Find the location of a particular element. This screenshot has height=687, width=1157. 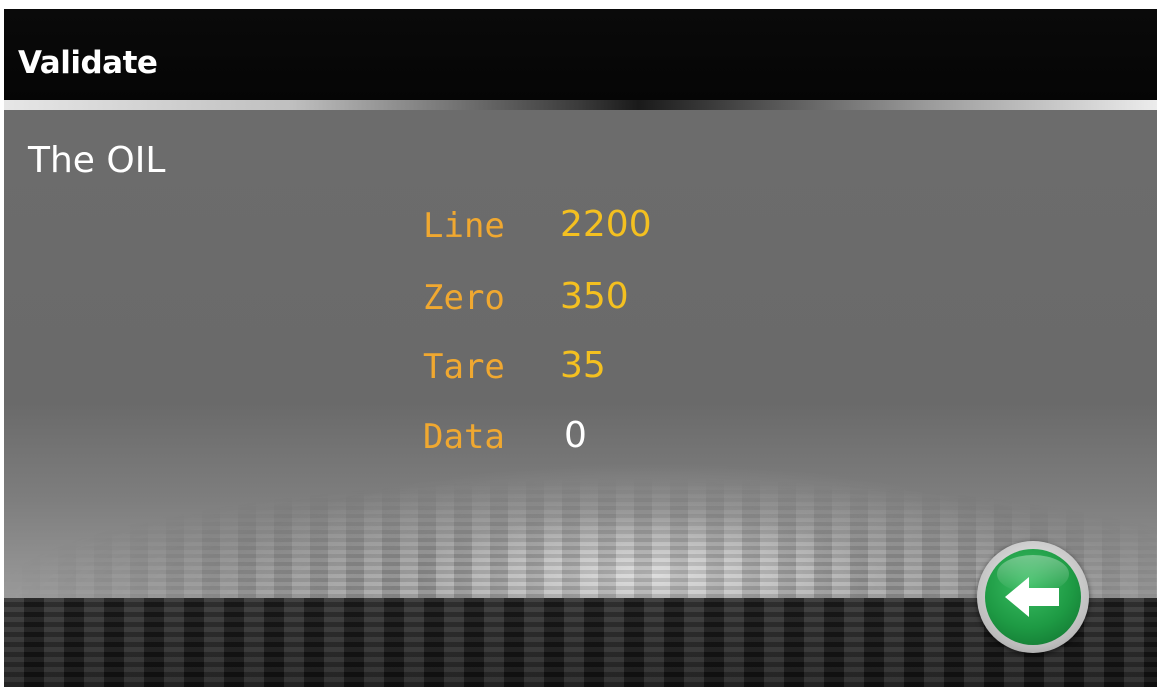

field-data-value: 0 is located at coordinates (575, 435).